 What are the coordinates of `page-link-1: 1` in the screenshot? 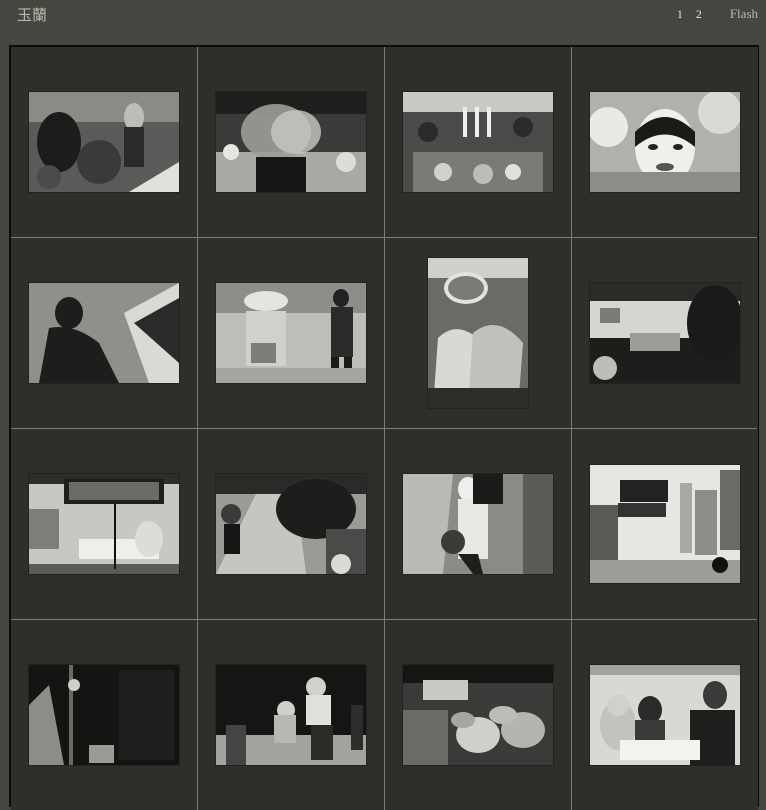 It's located at (680, 14).